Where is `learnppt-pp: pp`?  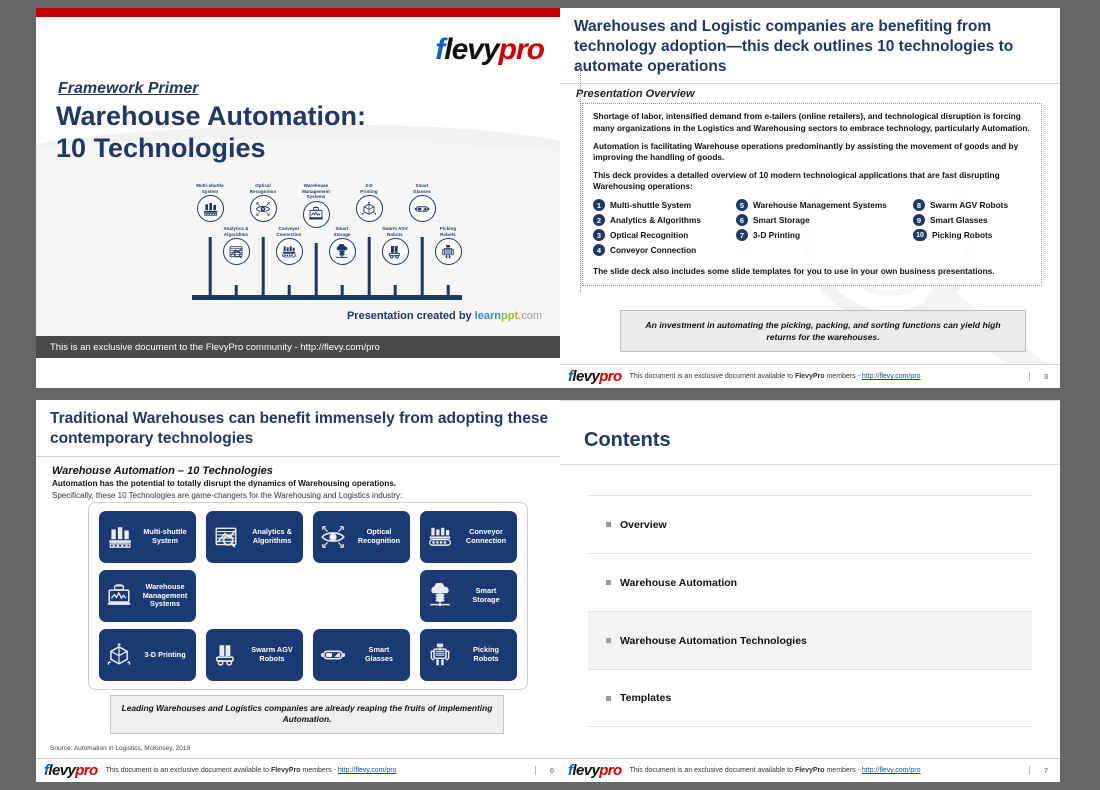
learnppt-pp: pp is located at coordinates (508, 316).